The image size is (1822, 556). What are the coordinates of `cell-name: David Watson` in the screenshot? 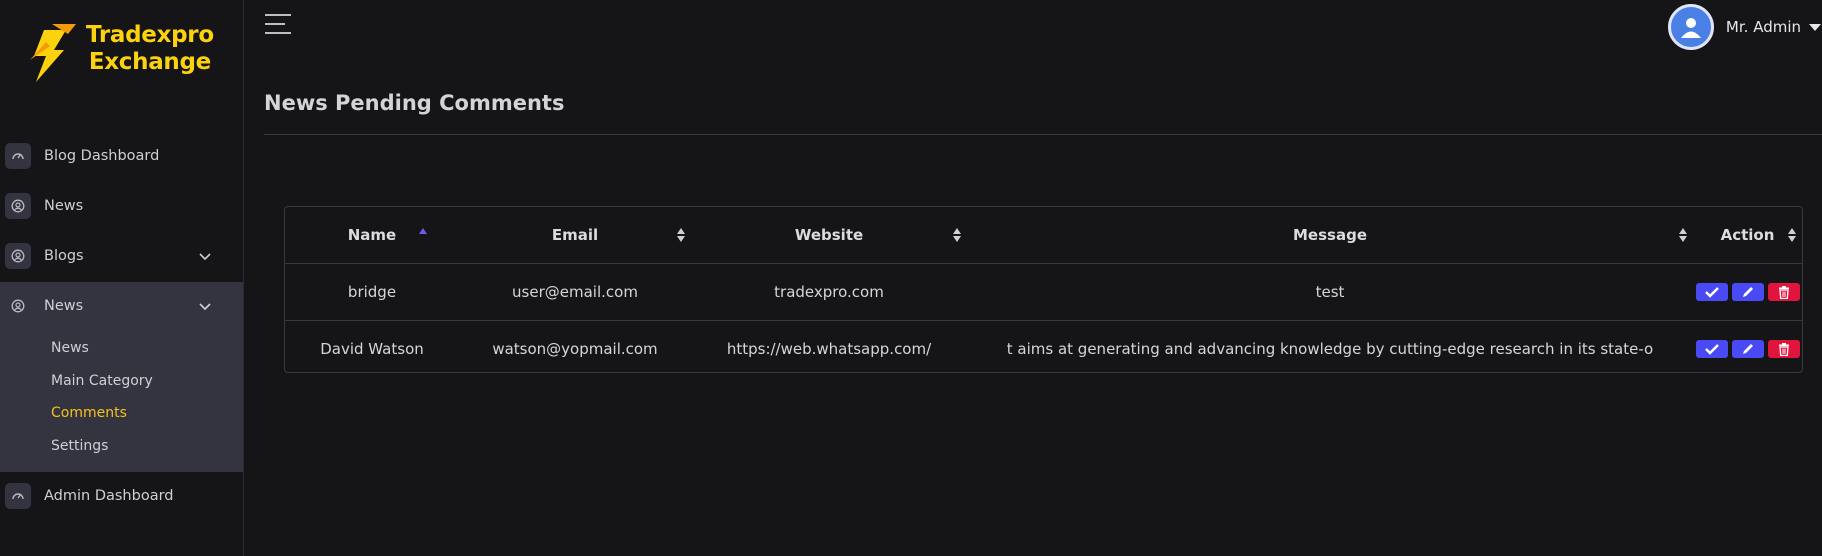 It's located at (372, 349).